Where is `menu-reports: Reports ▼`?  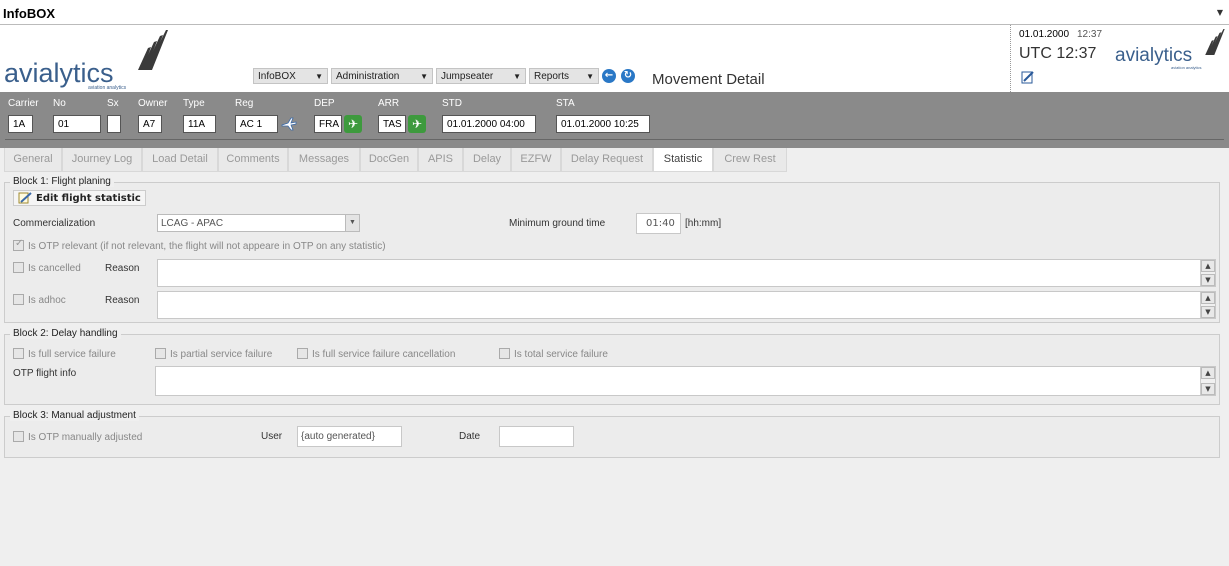 menu-reports: Reports ▼ is located at coordinates (564, 76).